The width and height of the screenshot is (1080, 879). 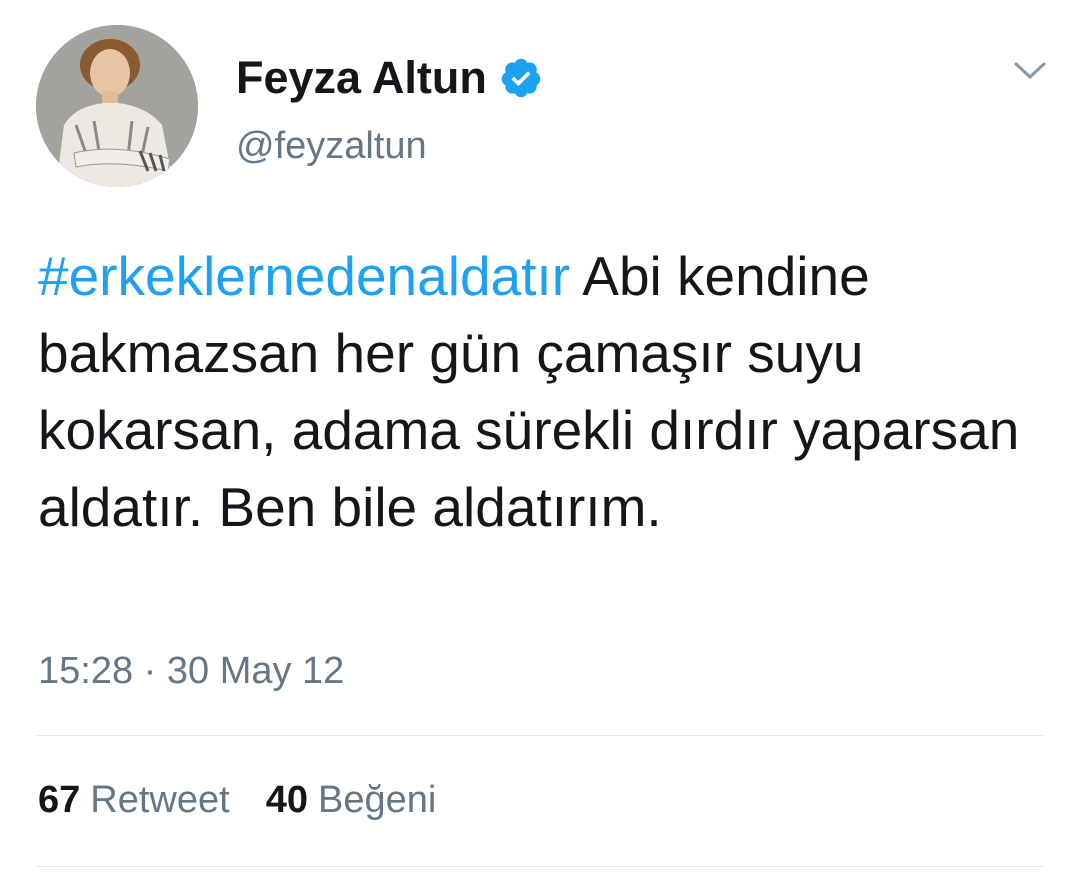 What do you see at coordinates (1030, 70) in the screenshot?
I see `chevron-down-icon` at bounding box center [1030, 70].